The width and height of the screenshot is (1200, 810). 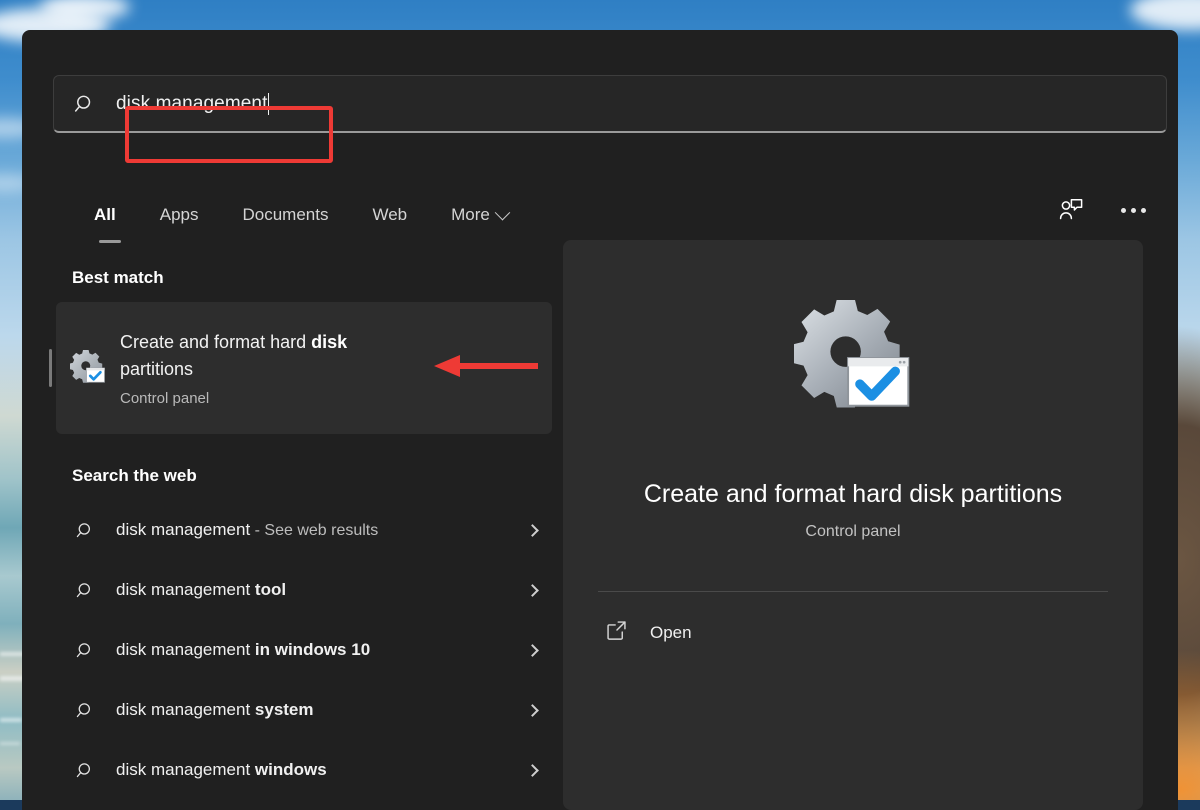 I want to click on web-result-row: disk management - See web results, so click(x=306, y=530).